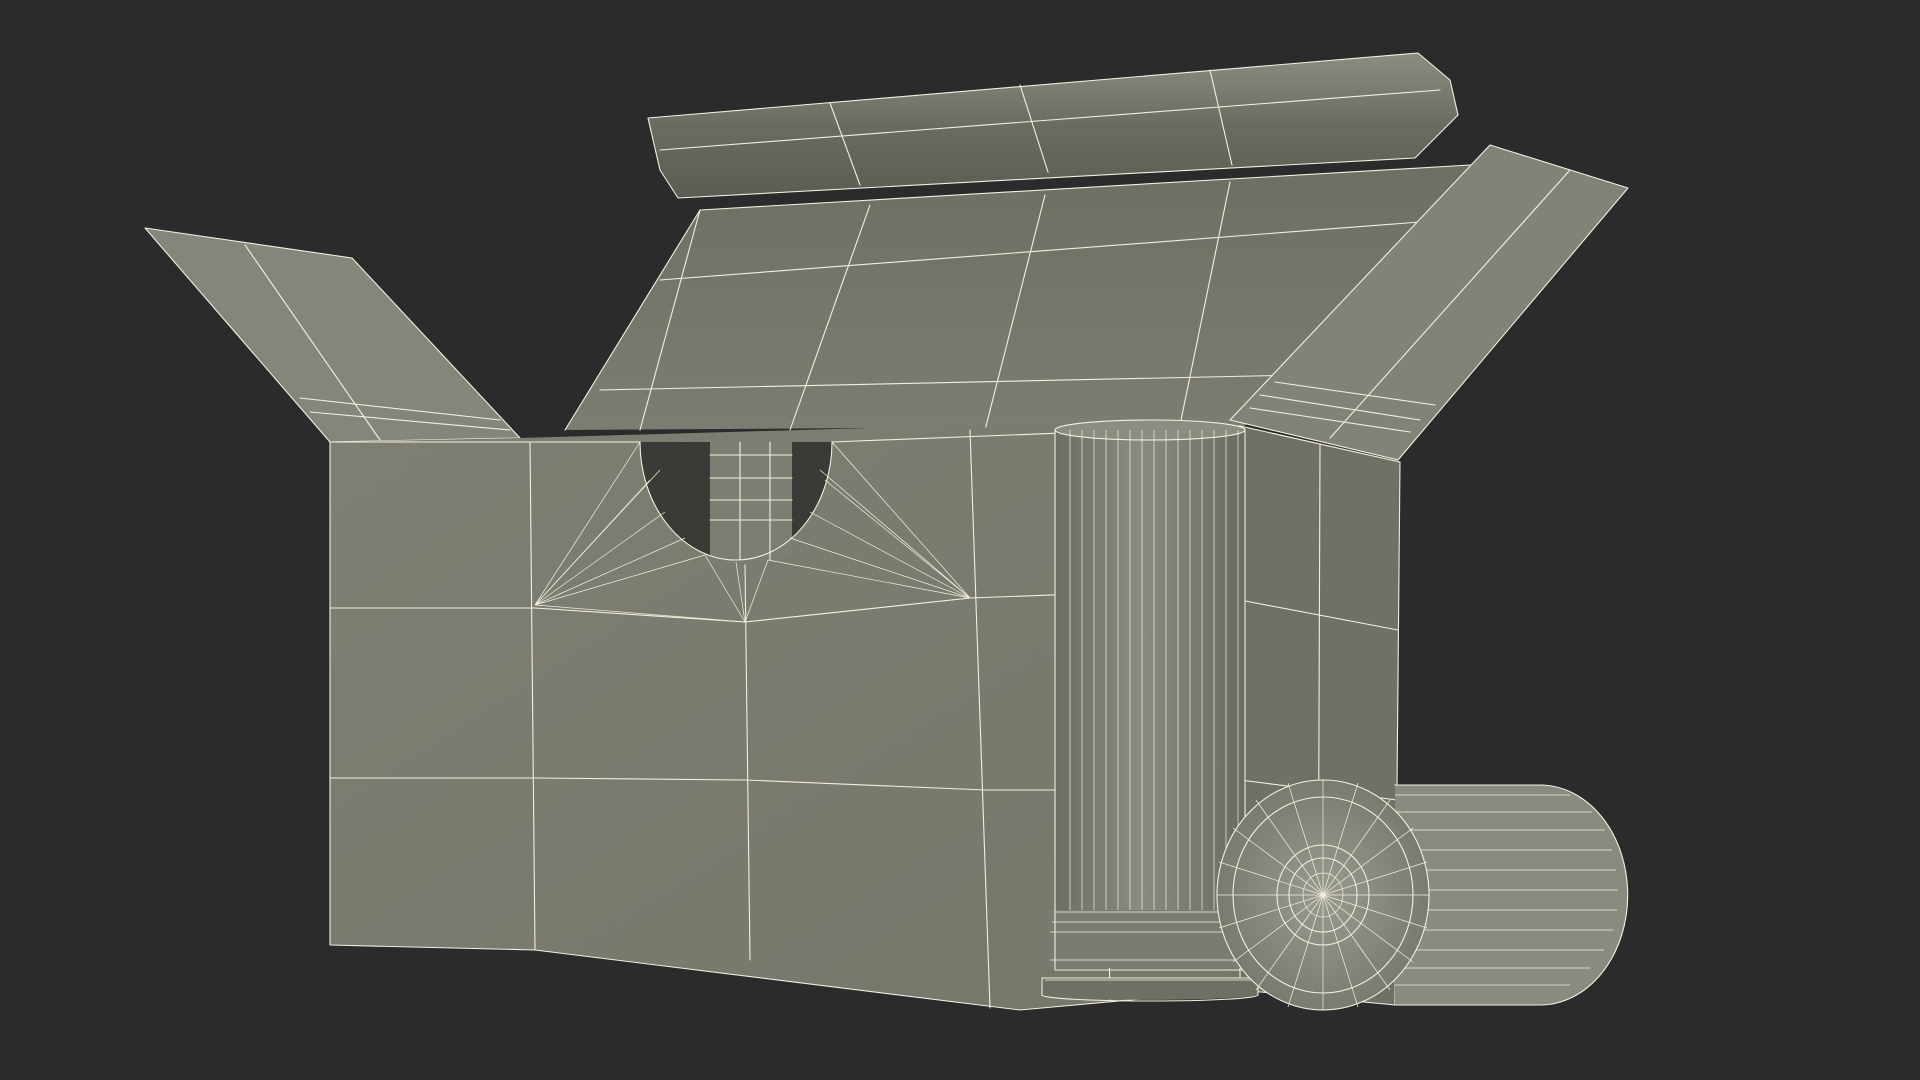 The height and width of the screenshot is (1080, 1920). I want to click on box-left-flap, so click(332, 335).